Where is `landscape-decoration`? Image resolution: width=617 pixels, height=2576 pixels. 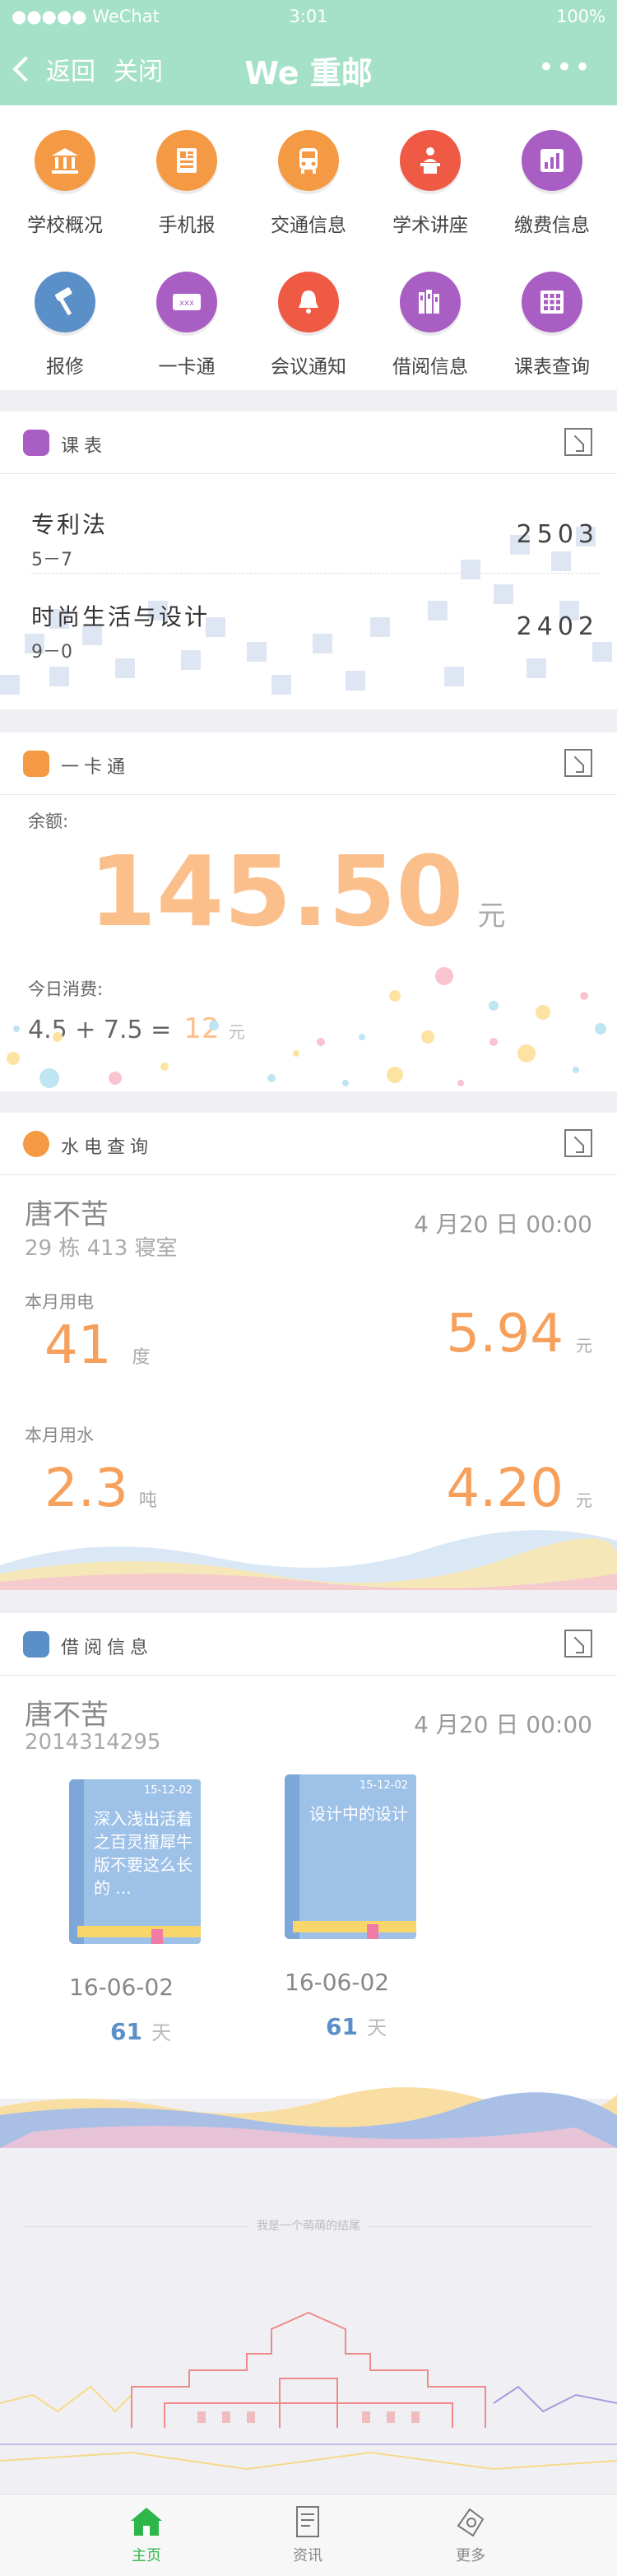 landscape-decoration is located at coordinates (308, 2117).